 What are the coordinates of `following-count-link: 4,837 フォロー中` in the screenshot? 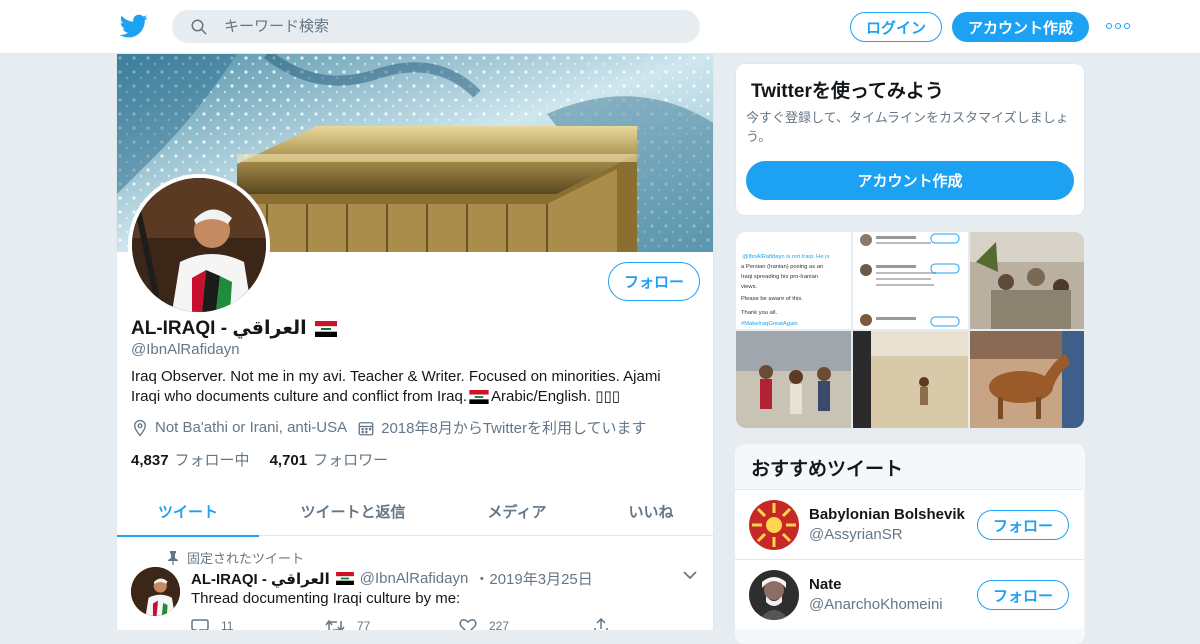 It's located at (190, 459).